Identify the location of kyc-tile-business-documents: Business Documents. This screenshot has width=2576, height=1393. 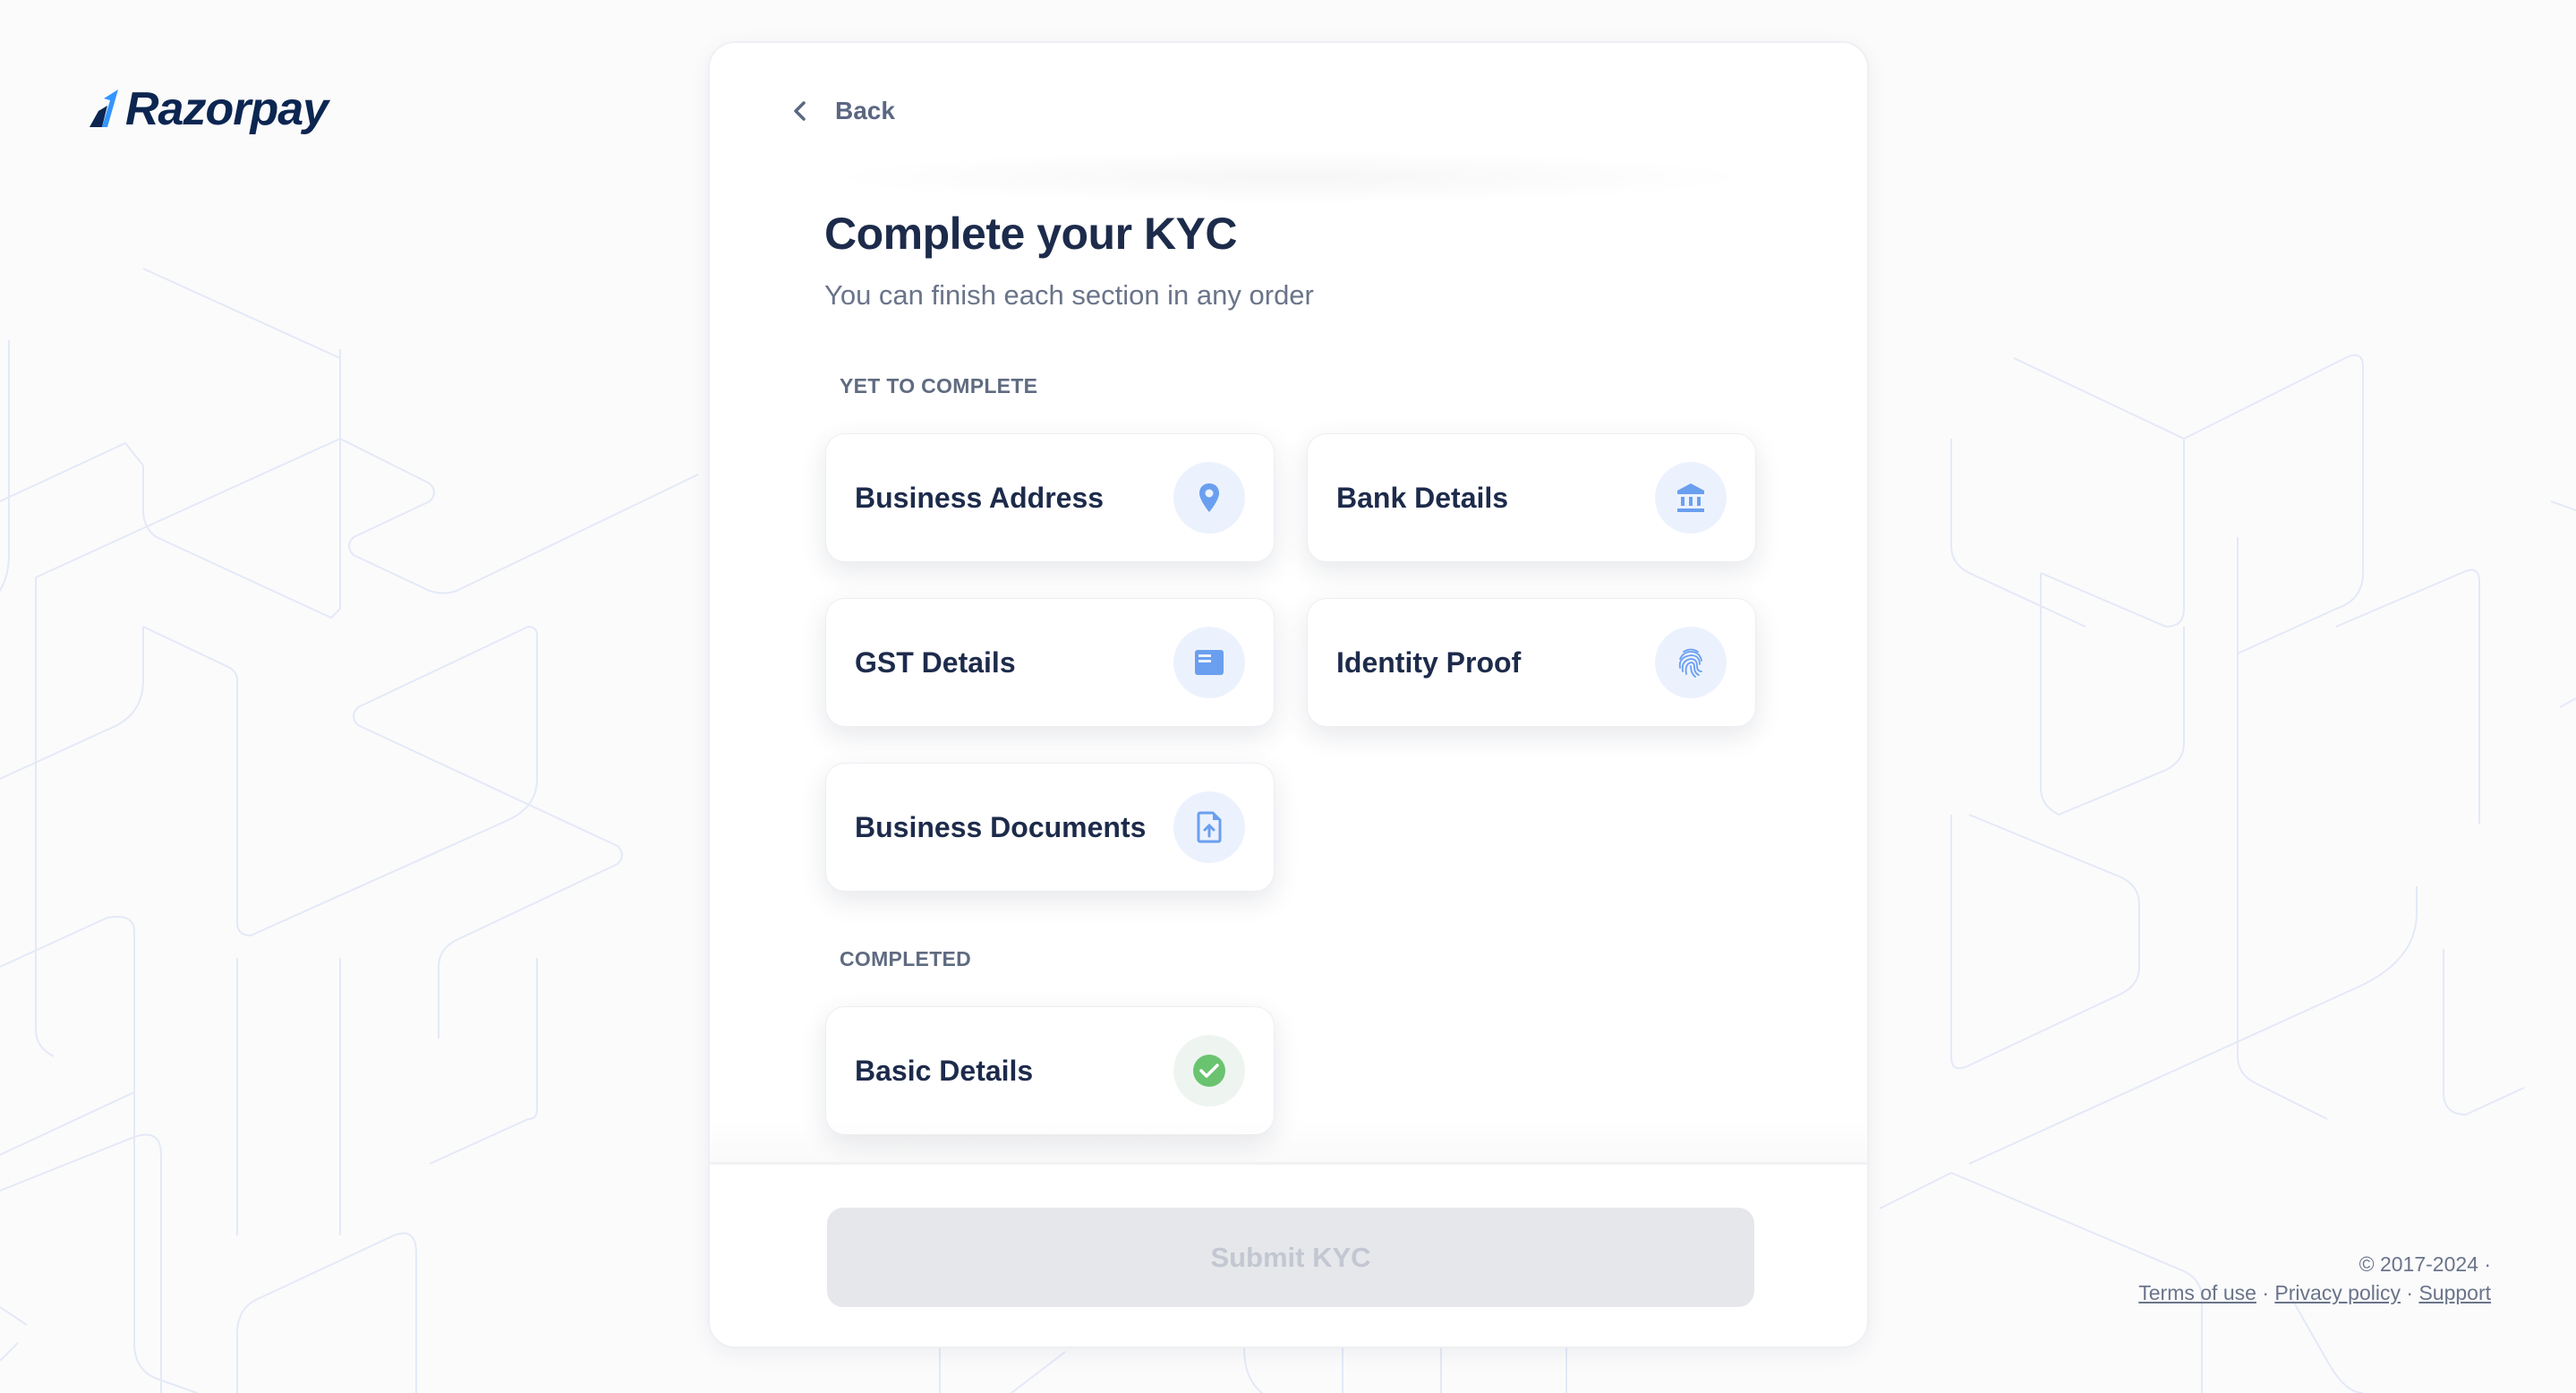
(1050, 827).